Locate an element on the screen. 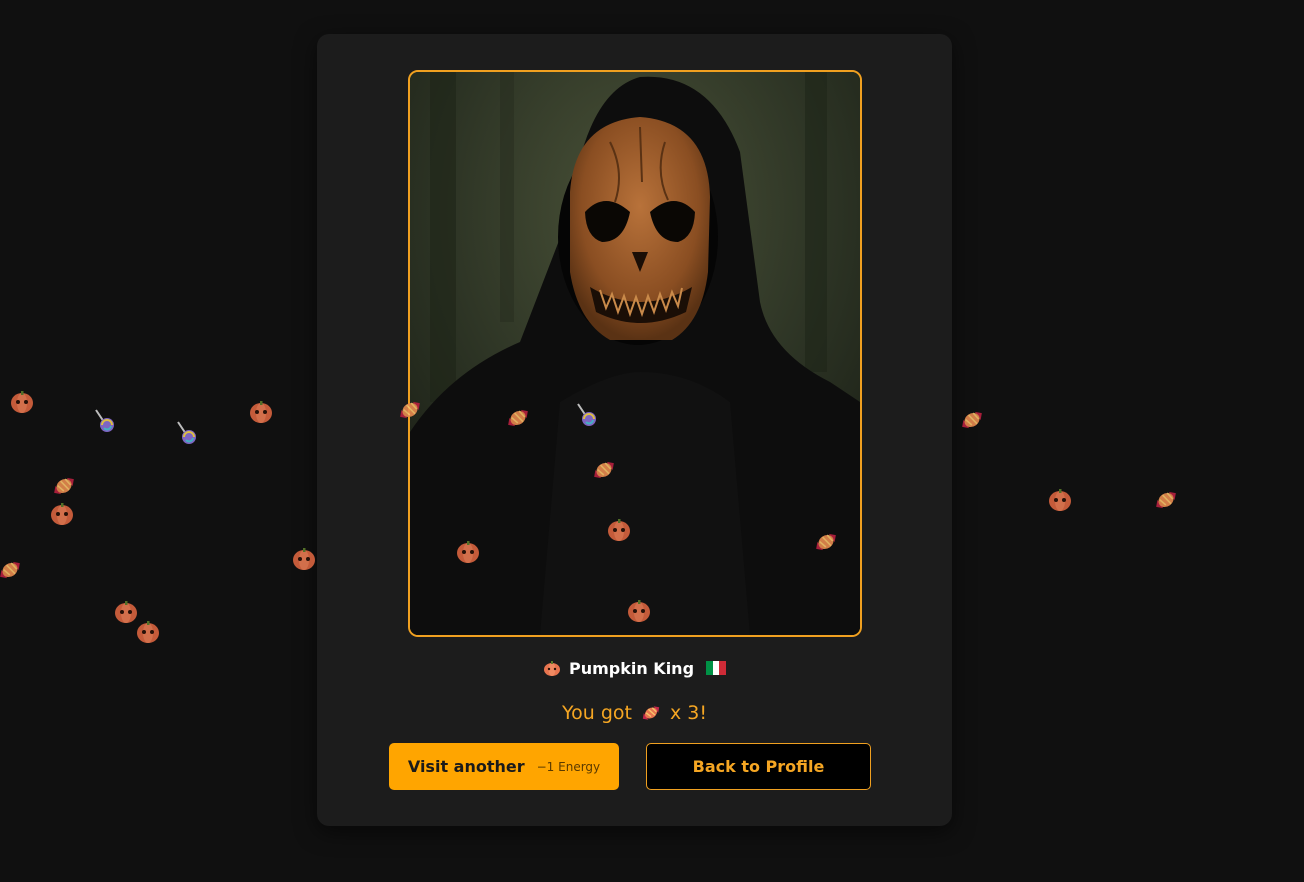 Image resolution: width=1304 pixels, height=882 pixels. visit-another-button: Visit another −1 Energy is located at coordinates (504, 766).